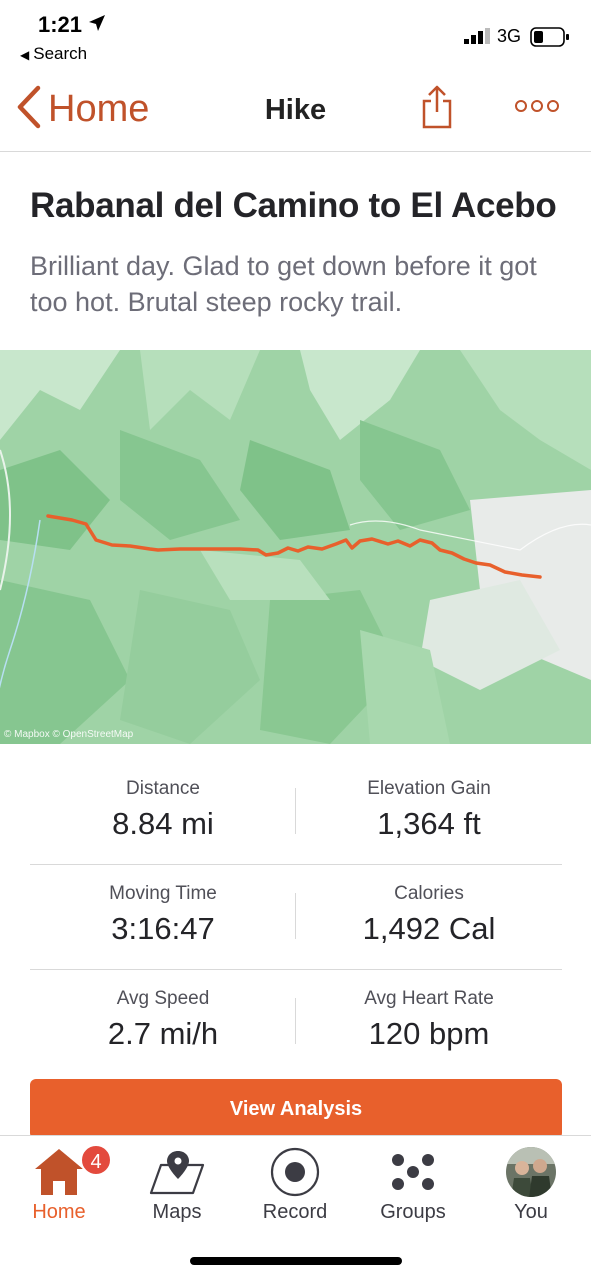 Image resolution: width=591 pixels, height=1280 pixels. What do you see at coordinates (429, 893) in the screenshot?
I see `stat-label: Calories` at bounding box center [429, 893].